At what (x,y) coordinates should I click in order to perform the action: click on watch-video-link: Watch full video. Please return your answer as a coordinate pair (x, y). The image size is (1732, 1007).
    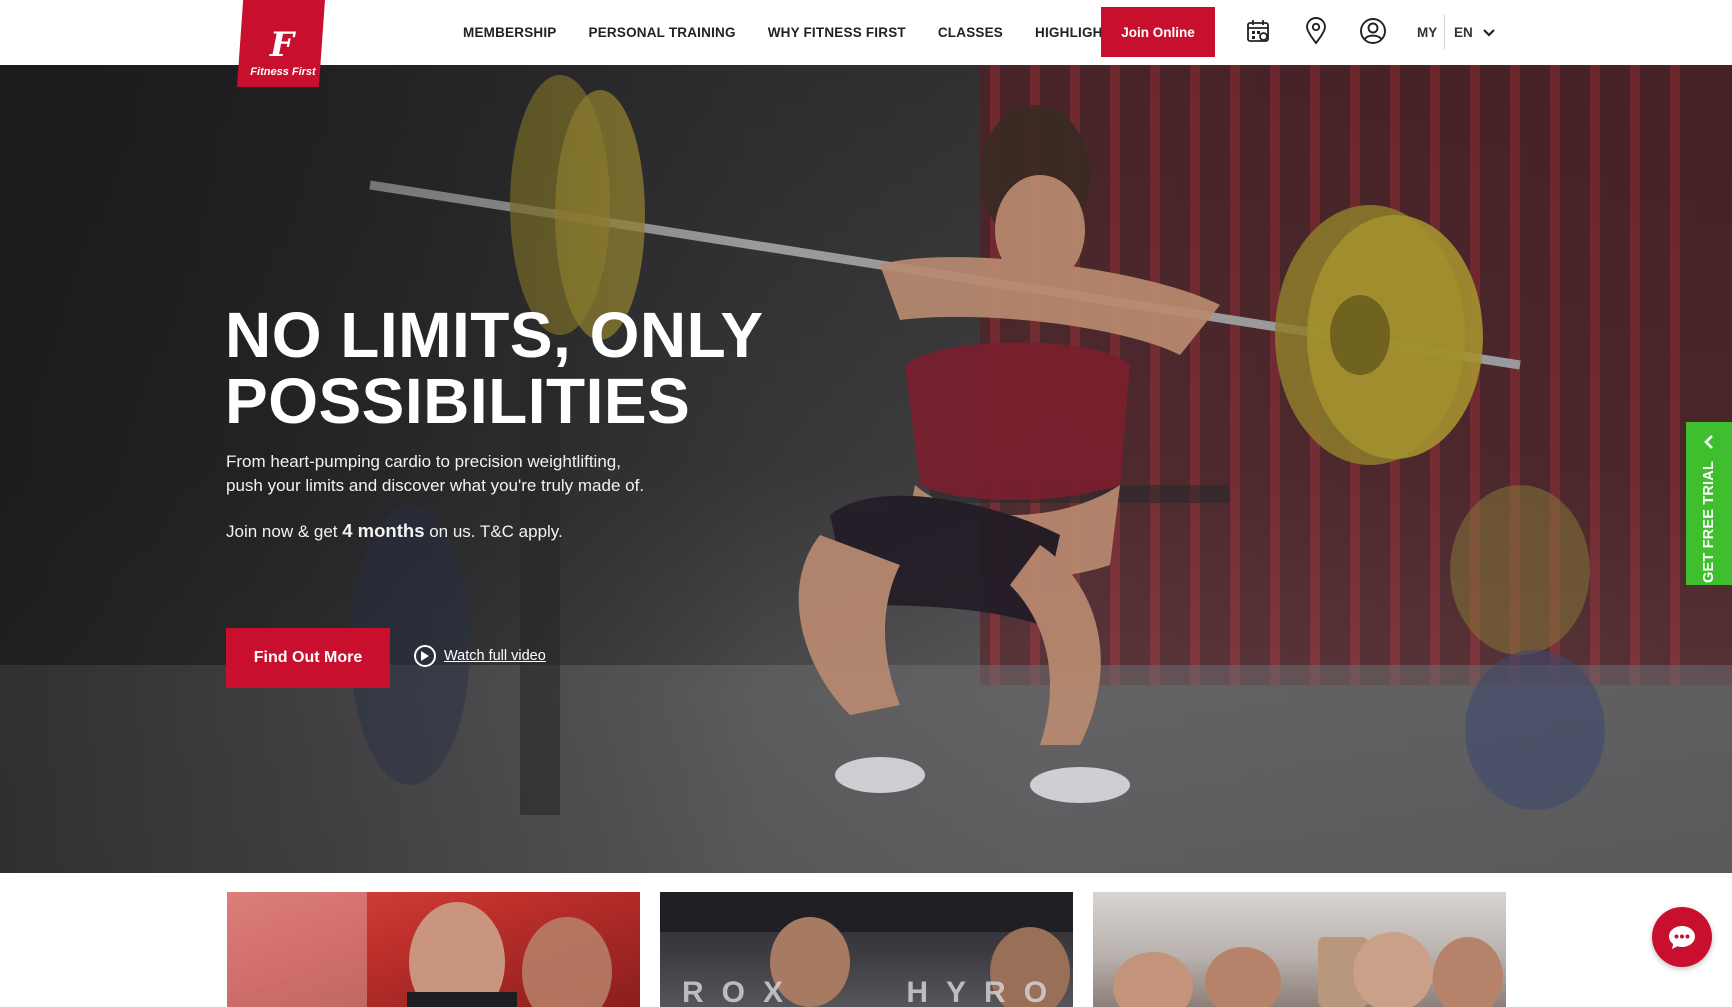
    Looking at the image, I should click on (480, 656).